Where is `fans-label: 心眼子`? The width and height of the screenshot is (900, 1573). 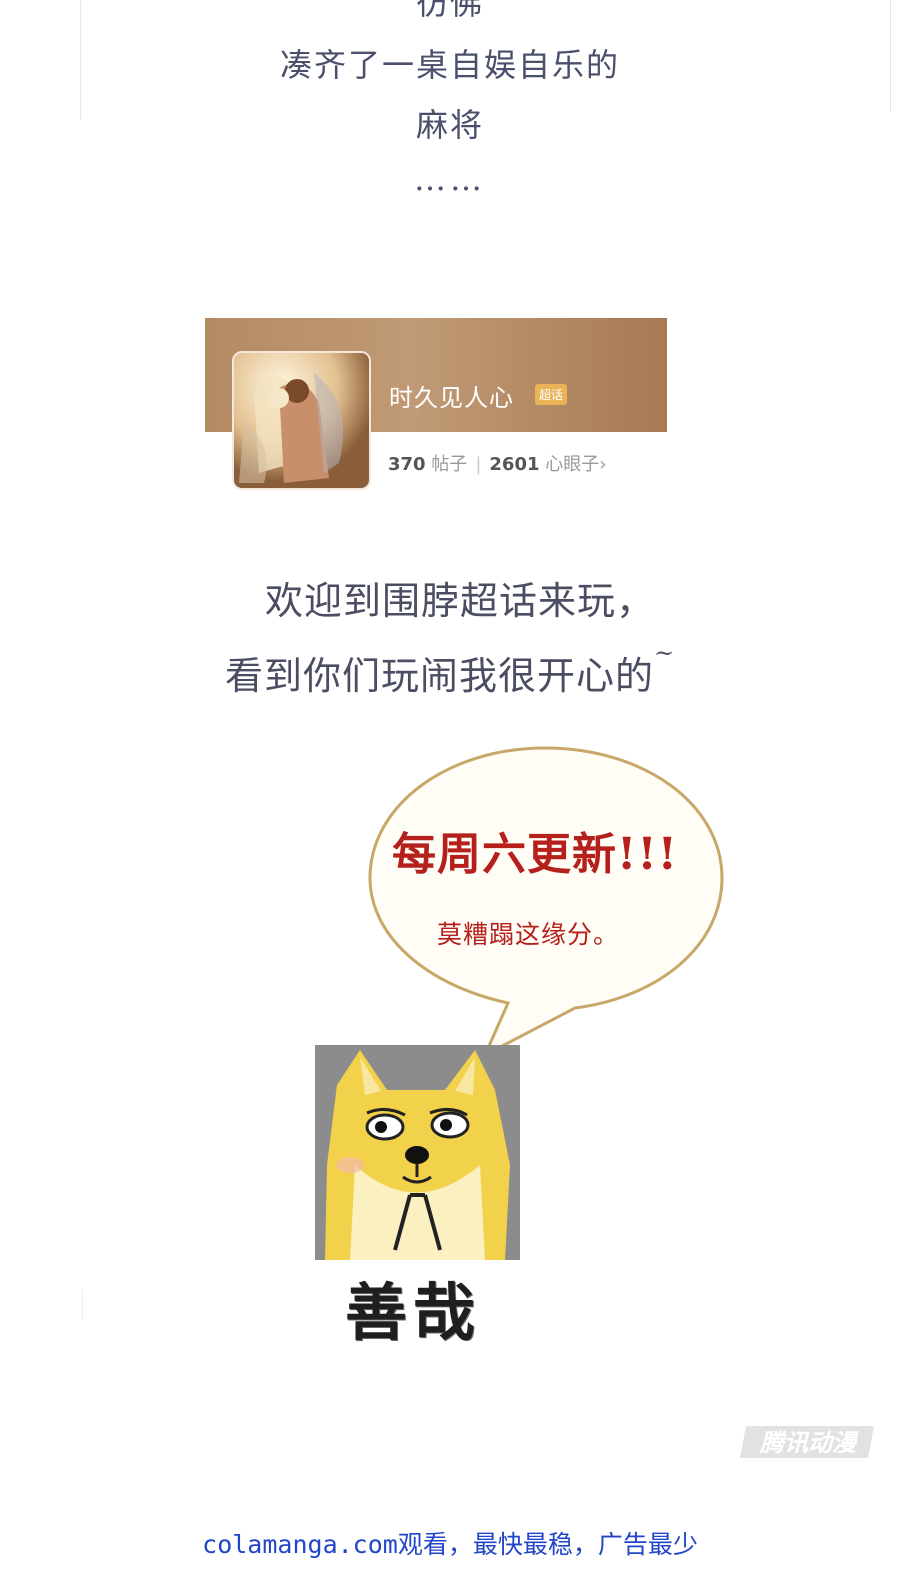 fans-label: 心眼子 is located at coordinates (572, 464).